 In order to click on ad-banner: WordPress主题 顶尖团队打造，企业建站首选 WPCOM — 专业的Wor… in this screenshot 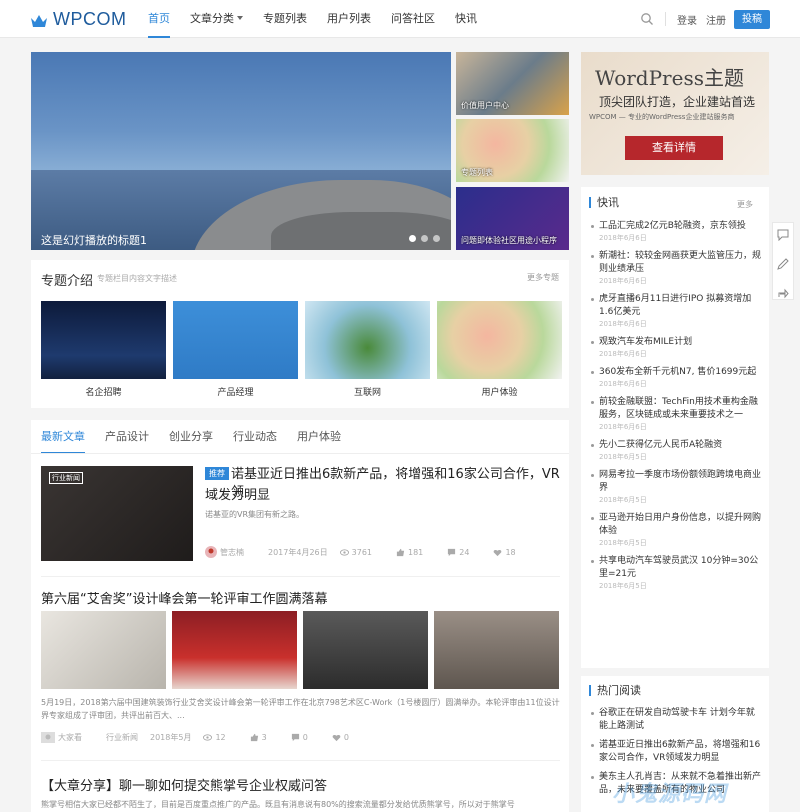, I will do `click(675, 113)`.